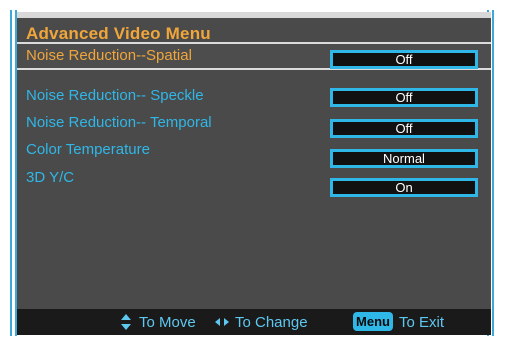 The image size is (507, 347). What do you see at coordinates (115, 95) in the screenshot?
I see `menu-item-noise-reduction-speckle: Noise Reduction-- Speckle` at bounding box center [115, 95].